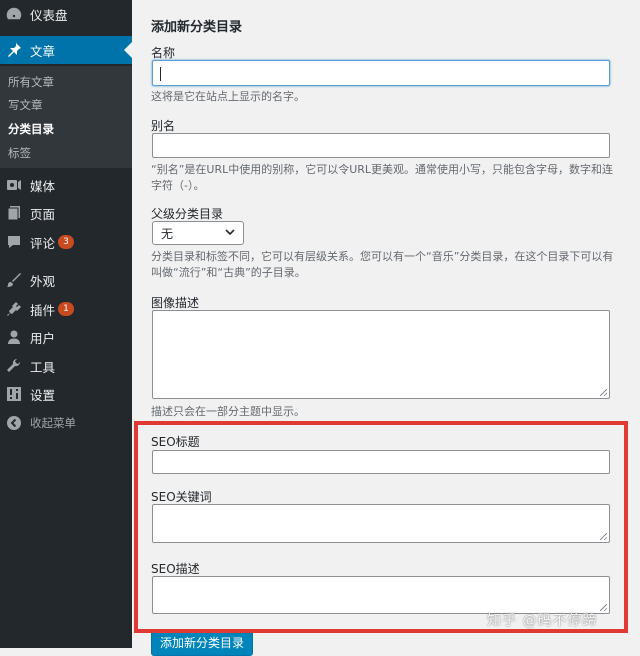  Describe the element at coordinates (175, 442) in the screenshot. I see `seo-title-label: SEO标题` at that location.